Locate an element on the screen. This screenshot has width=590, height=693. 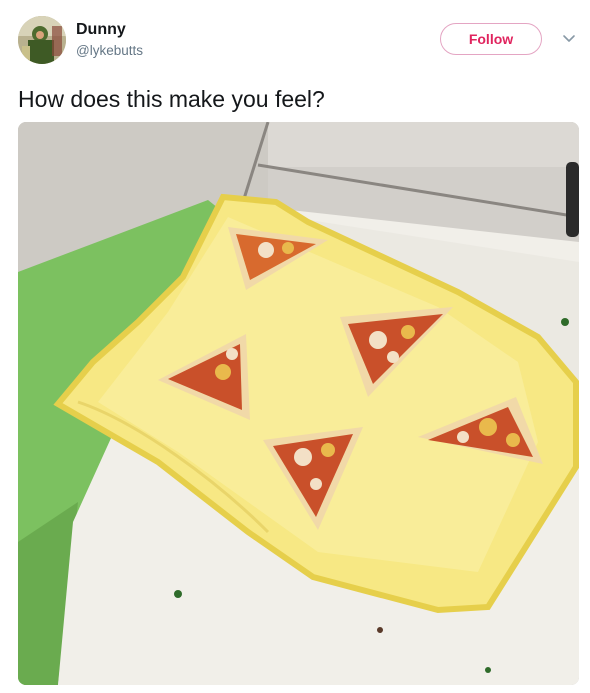
chevron-down-icon is located at coordinates (569, 39).